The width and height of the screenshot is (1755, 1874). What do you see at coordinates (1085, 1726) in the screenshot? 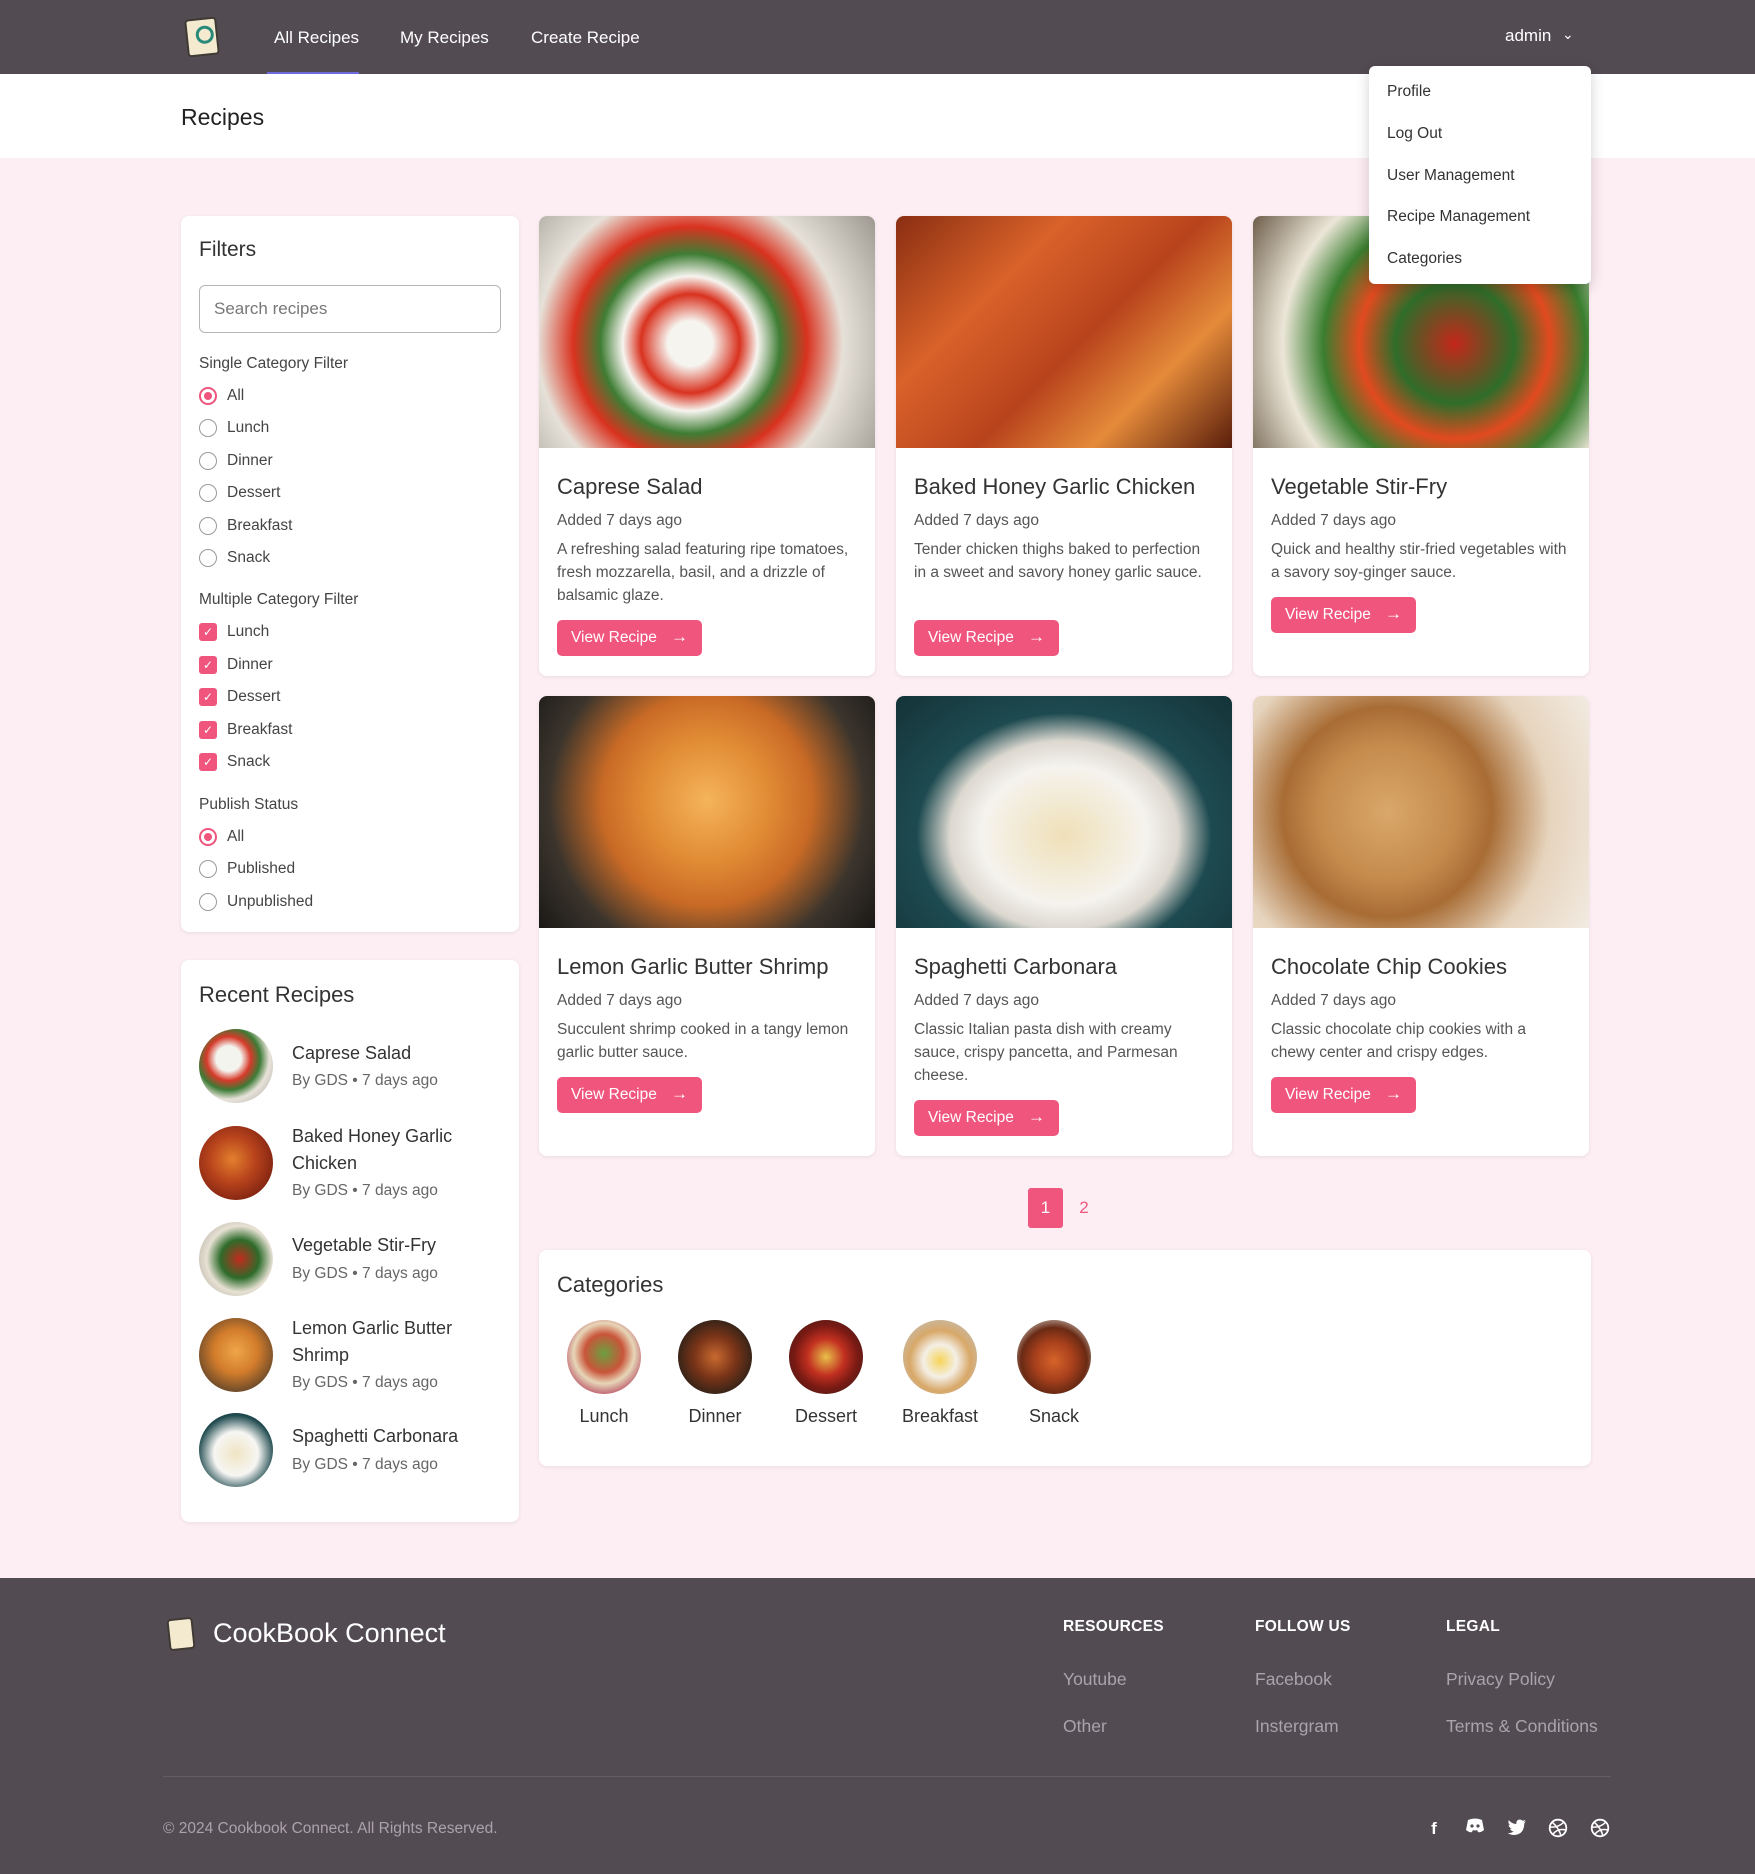
I see `footer-link-other: Other` at bounding box center [1085, 1726].